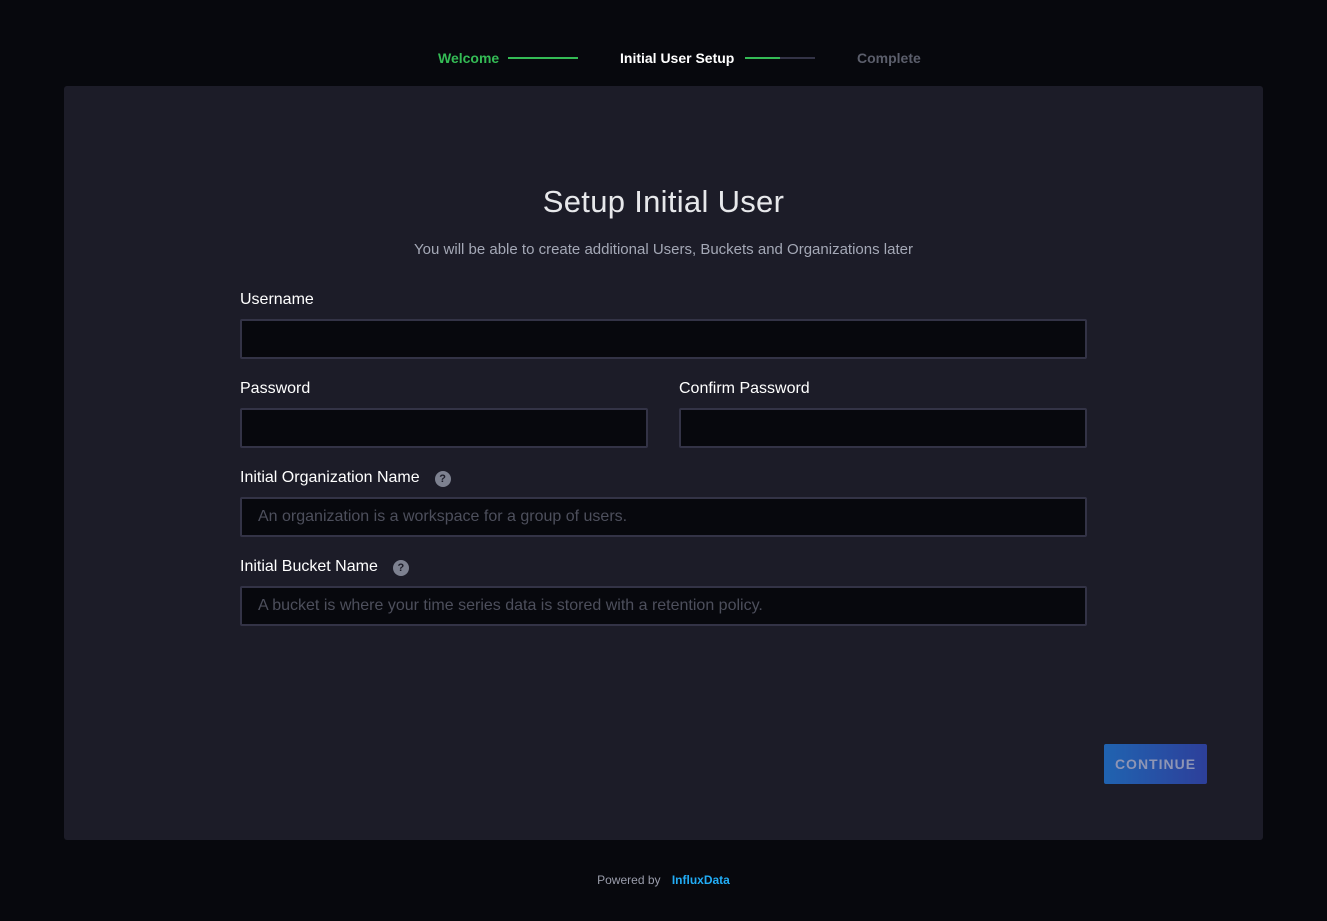 This screenshot has height=921, width=1327. What do you see at coordinates (701, 880) in the screenshot?
I see `influxdata-link: InfluxData` at bounding box center [701, 880].